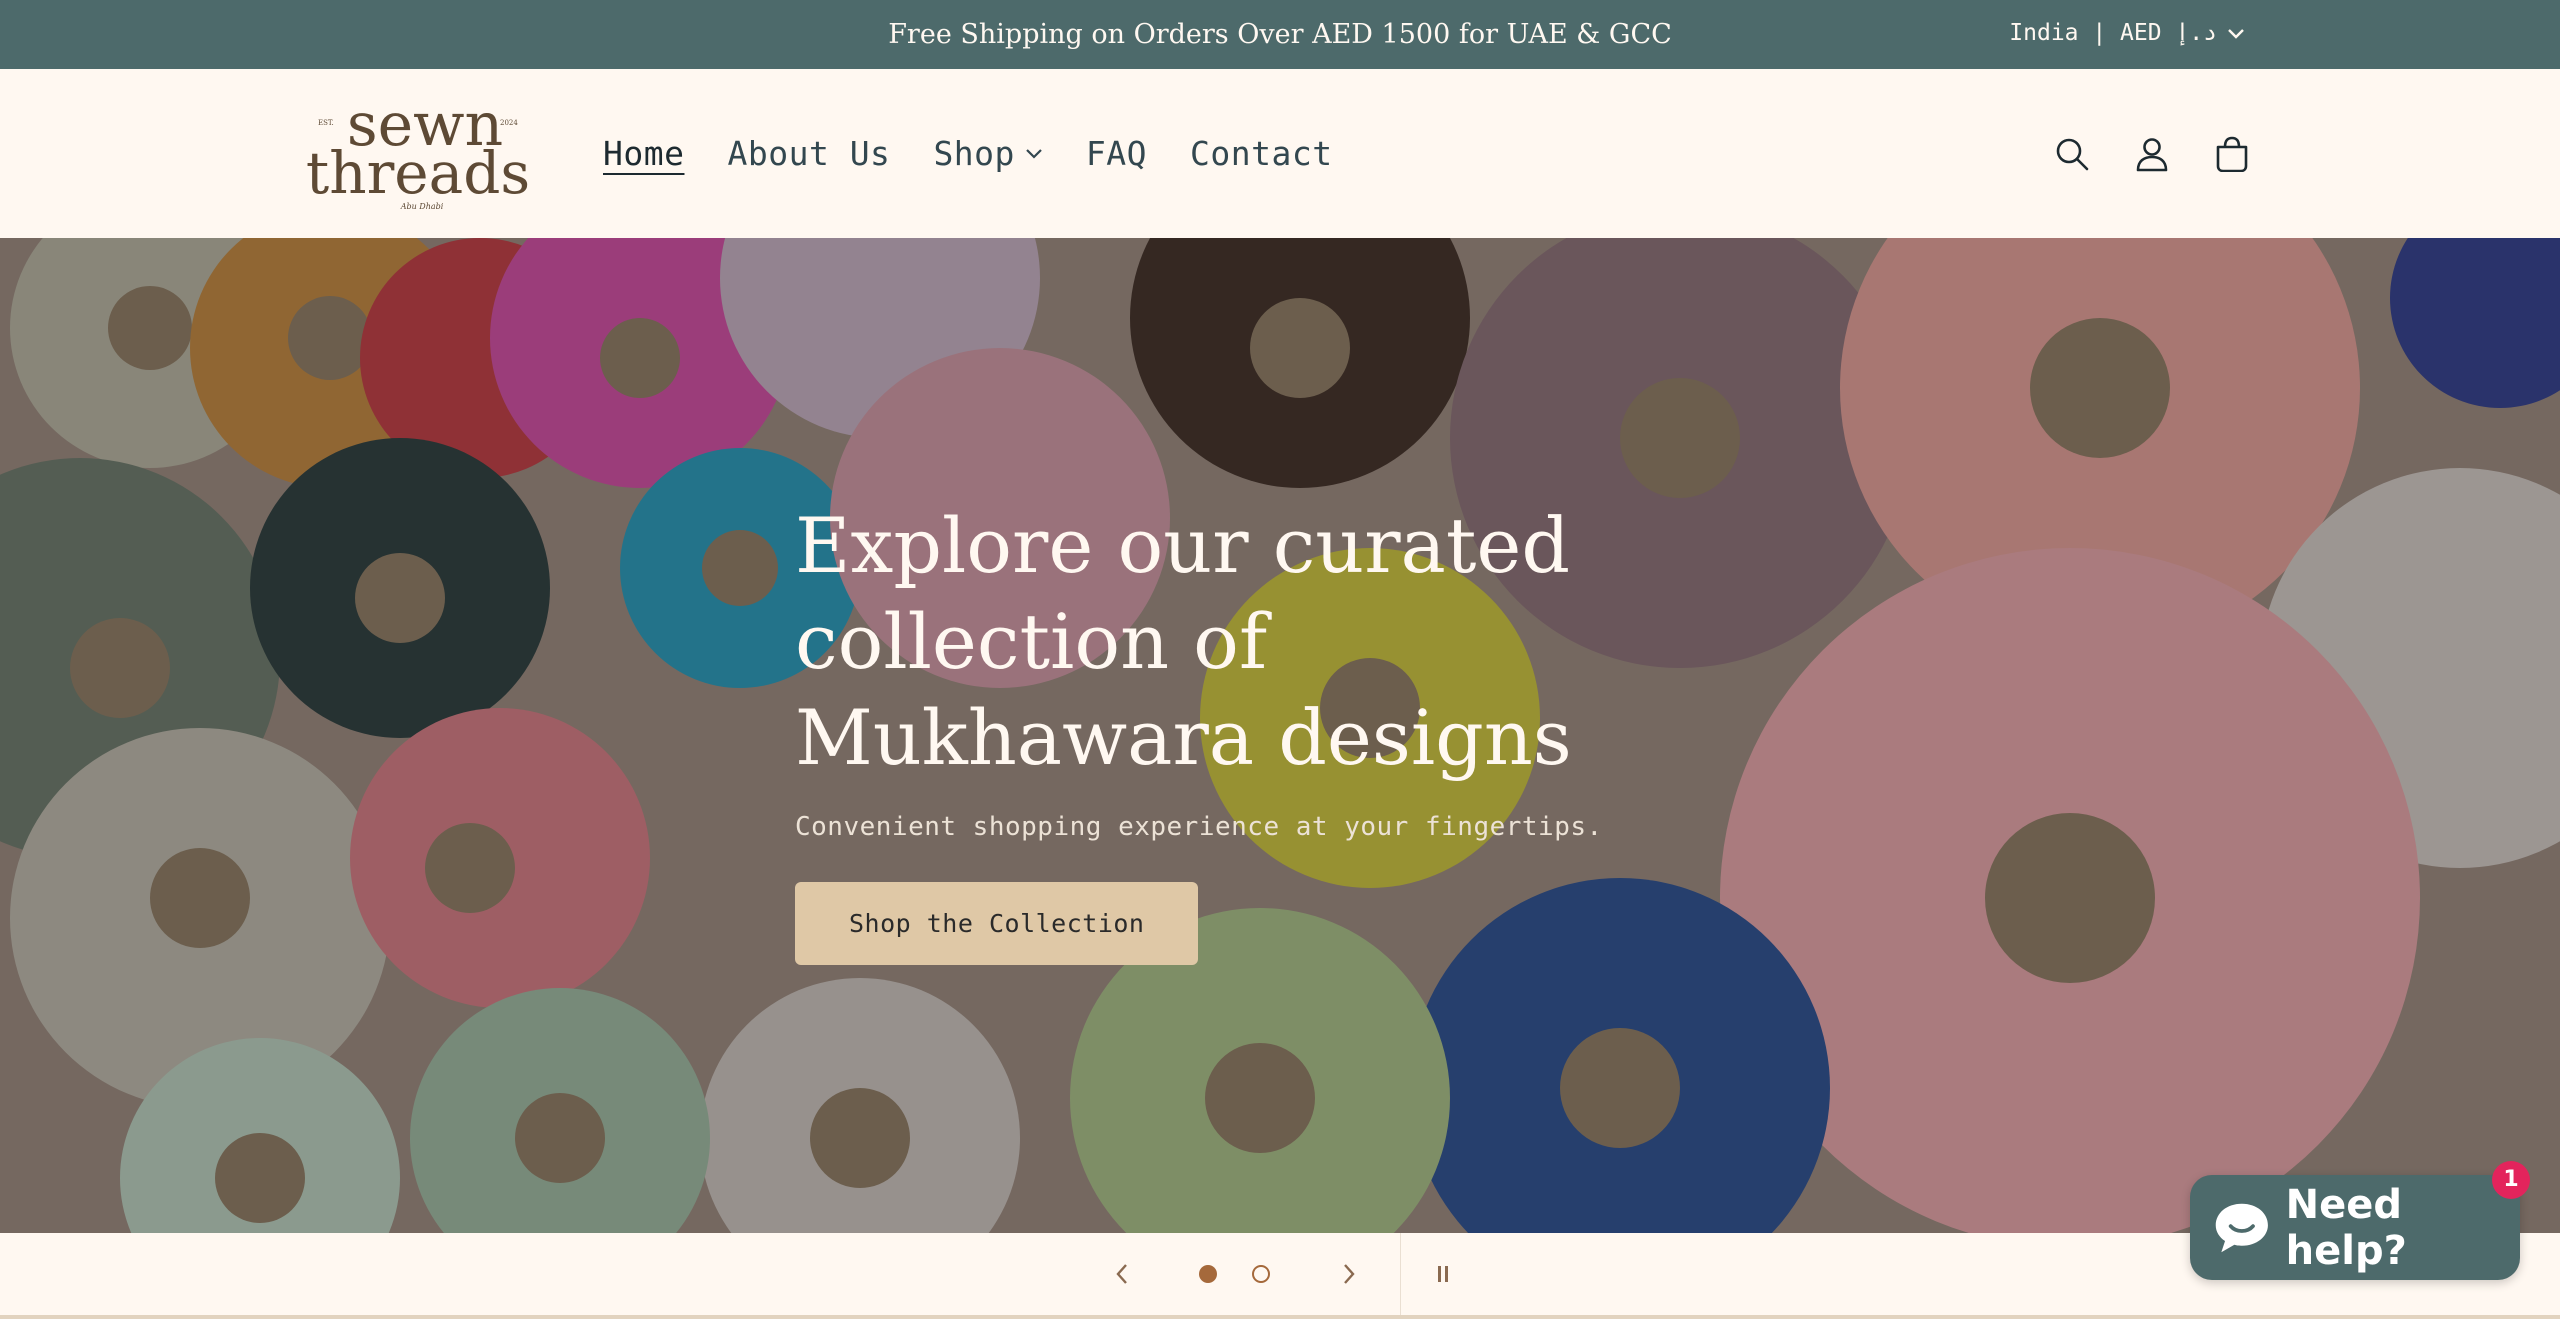 This screenshot has width=2560, height=1319. I want to click on chat-notification-badge: 1, so click(2511, 1180).